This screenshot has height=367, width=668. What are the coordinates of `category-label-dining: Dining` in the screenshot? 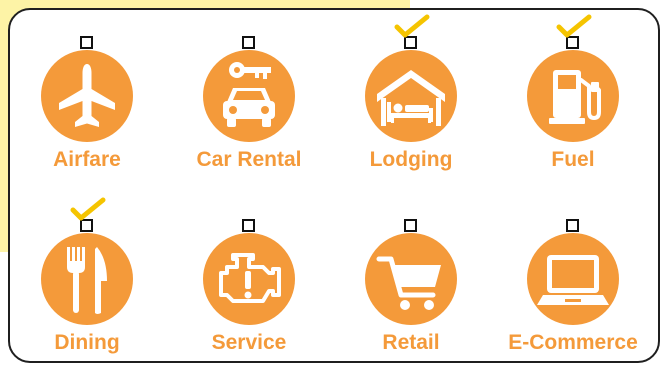 It's located at (87, 342).